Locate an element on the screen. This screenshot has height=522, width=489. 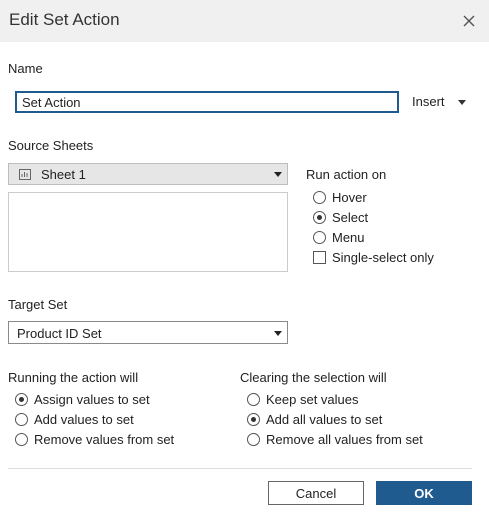
radio-menu is located at coordinates (319, 237).